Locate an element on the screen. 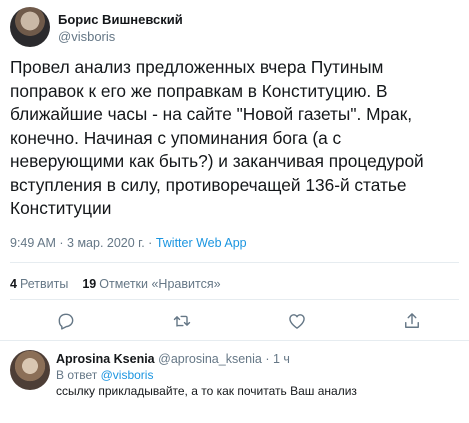 The image size is (469, 423). retweet-button is located at coordinates (182, 321).